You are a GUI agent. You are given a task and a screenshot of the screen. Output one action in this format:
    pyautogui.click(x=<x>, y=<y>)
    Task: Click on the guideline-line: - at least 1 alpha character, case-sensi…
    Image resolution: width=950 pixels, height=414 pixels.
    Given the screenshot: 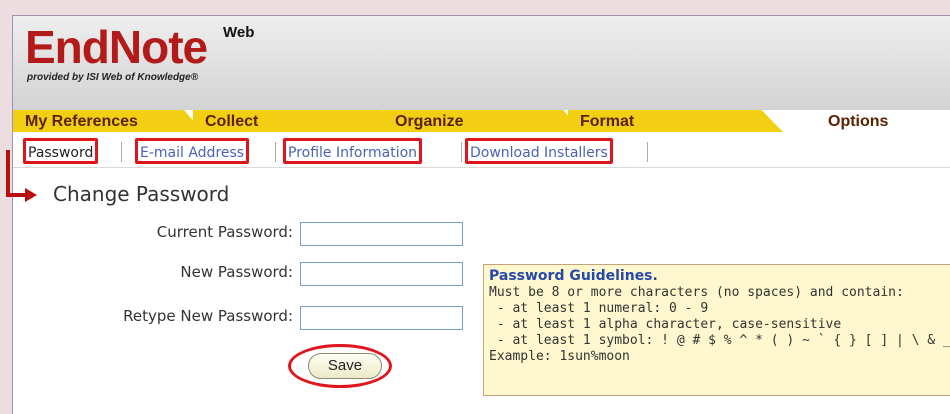 What is the action you would take?
    pyautogui.click(x=665, y=324)
    